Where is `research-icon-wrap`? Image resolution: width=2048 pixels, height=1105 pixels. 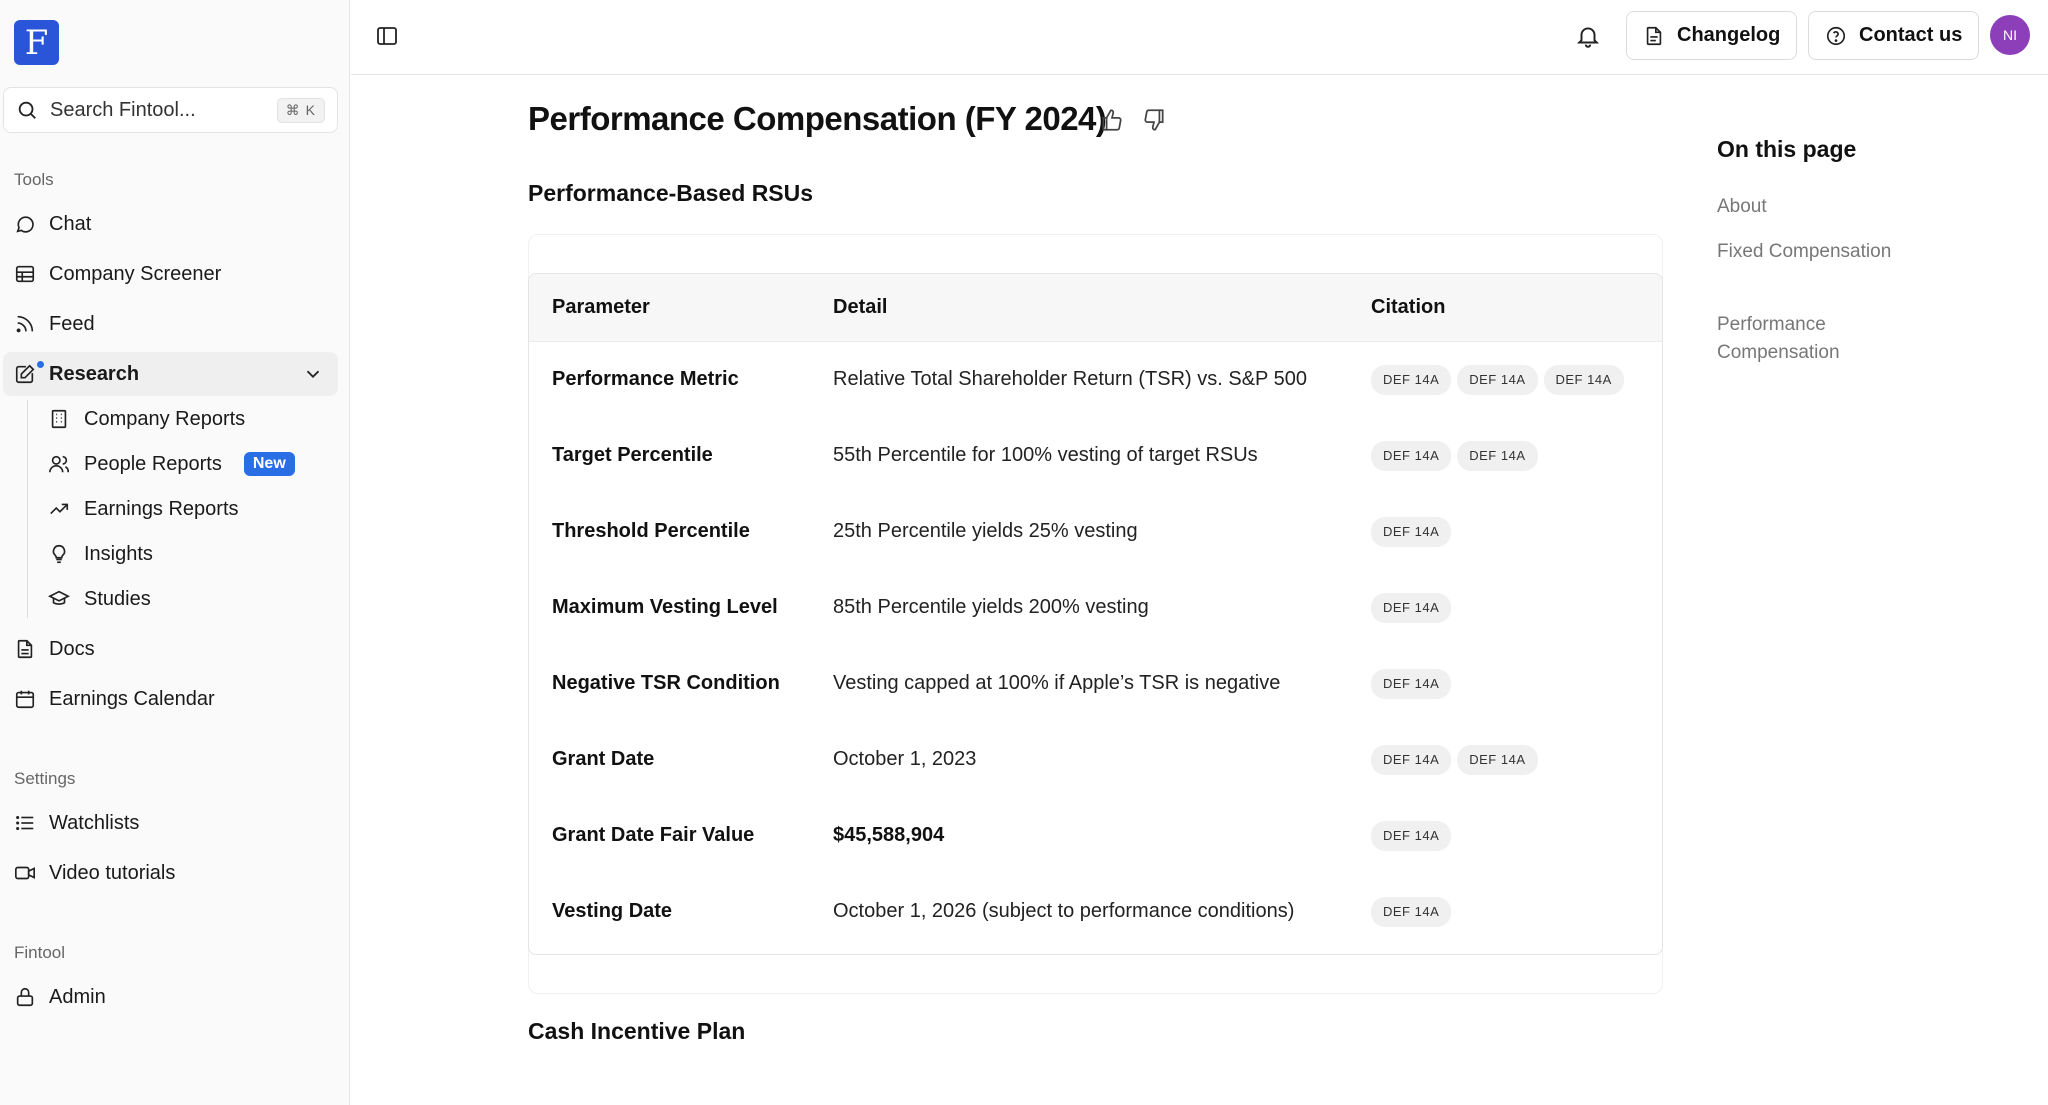
research-icon-wrap is located at coordinates (30, 372).